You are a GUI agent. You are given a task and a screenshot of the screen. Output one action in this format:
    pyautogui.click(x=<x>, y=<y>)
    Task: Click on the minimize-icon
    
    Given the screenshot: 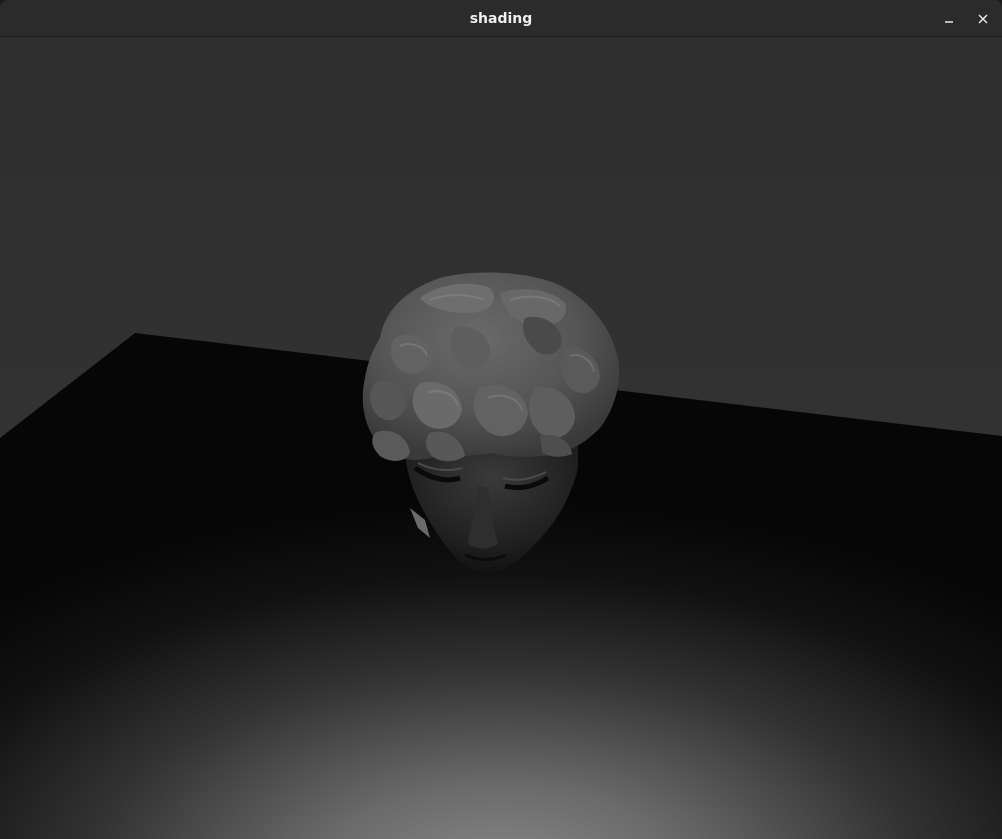 What is the action you would take?
    pyautogui.click(x=949, y=22)
    